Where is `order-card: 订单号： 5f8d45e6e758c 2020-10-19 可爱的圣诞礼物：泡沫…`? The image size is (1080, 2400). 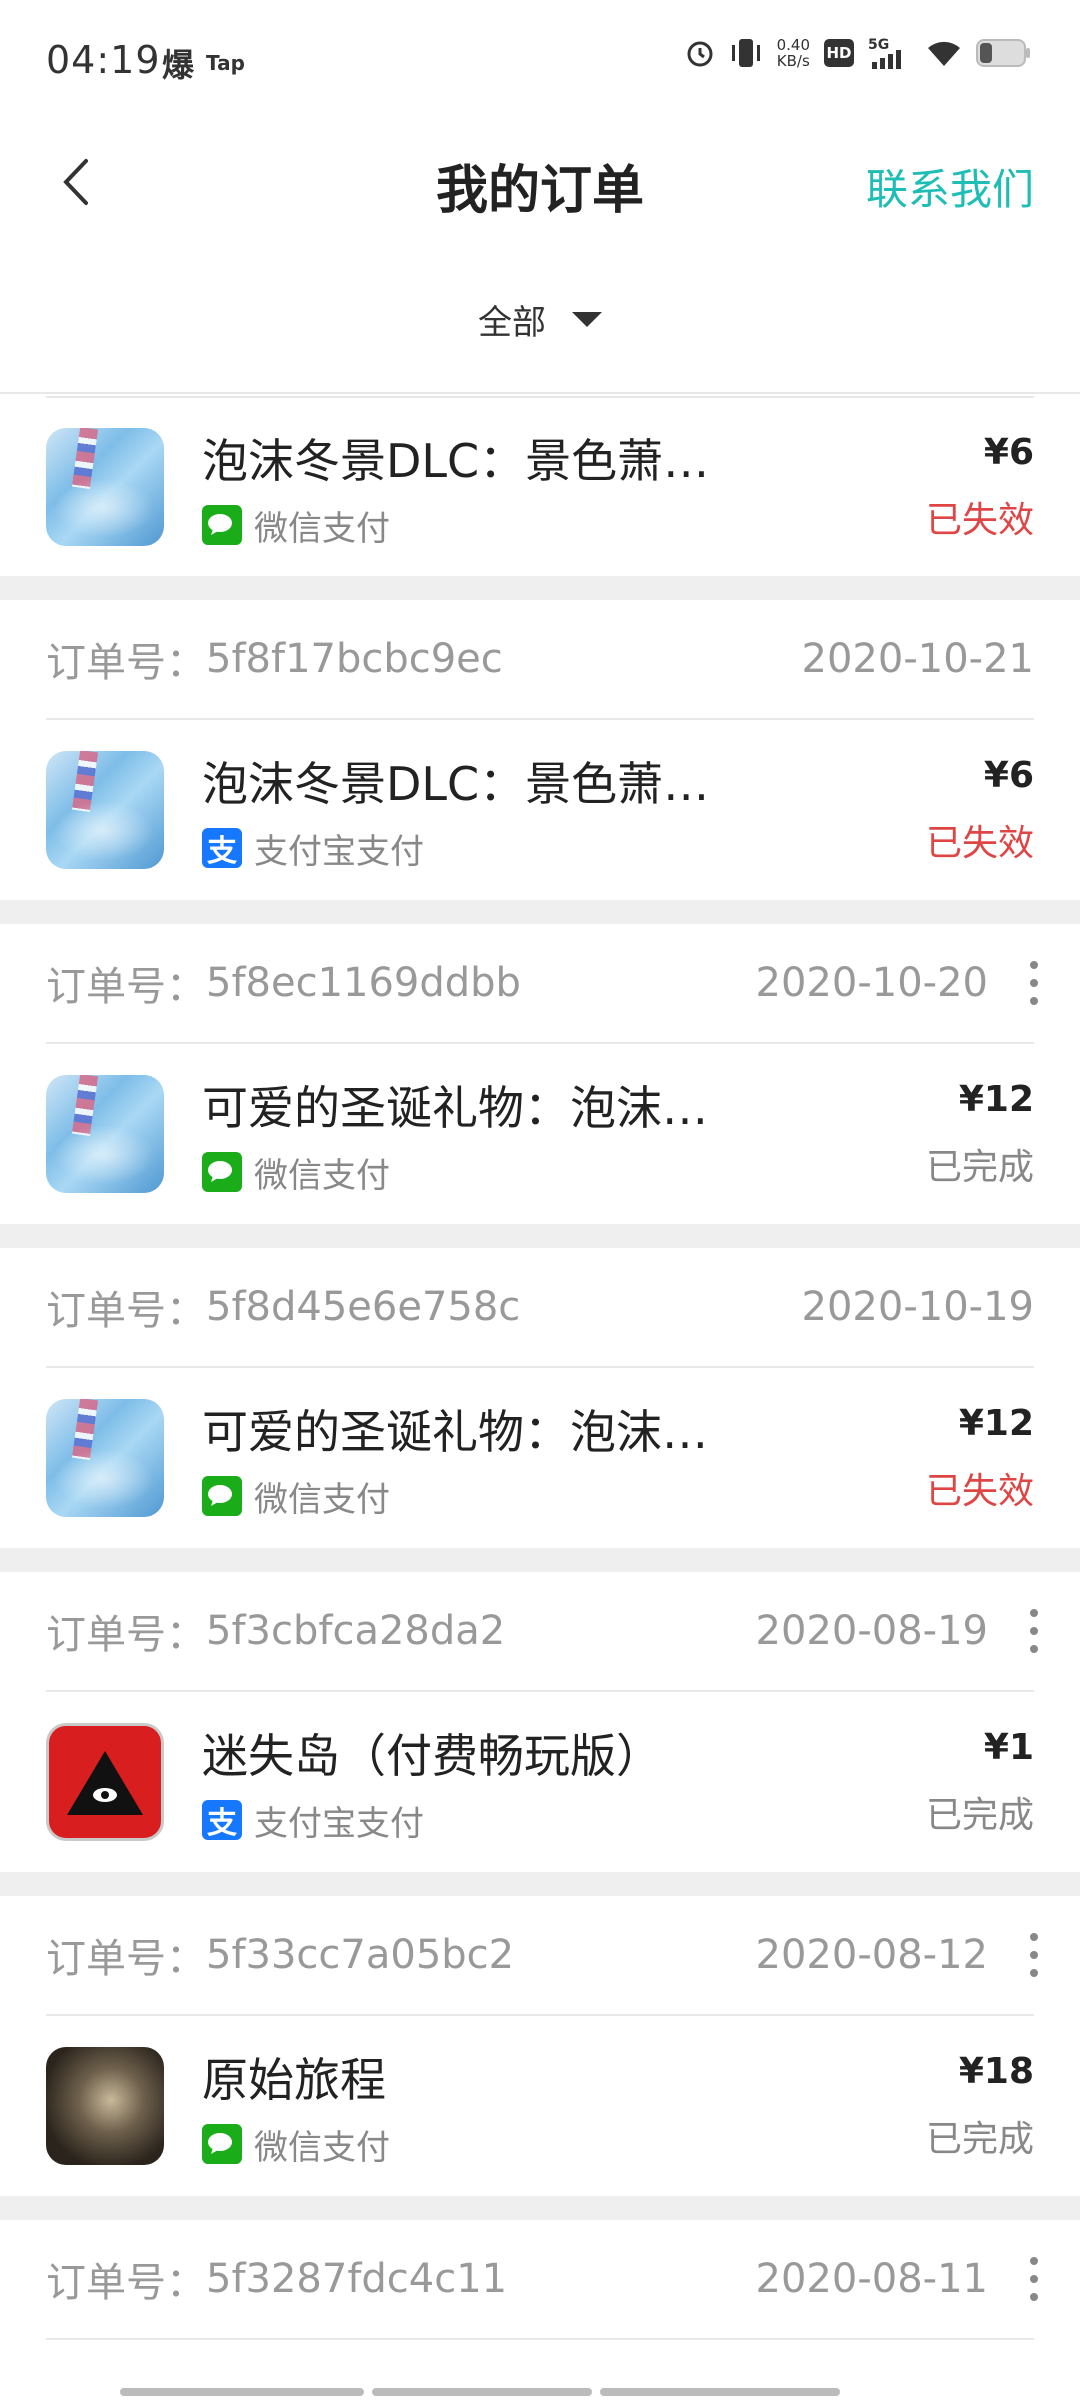
order-card: 订单号： 5f8d45e6e758c 2020-10-19 可爱的圣诞礼物：泡沫… is located at coordinates (540, 1398).